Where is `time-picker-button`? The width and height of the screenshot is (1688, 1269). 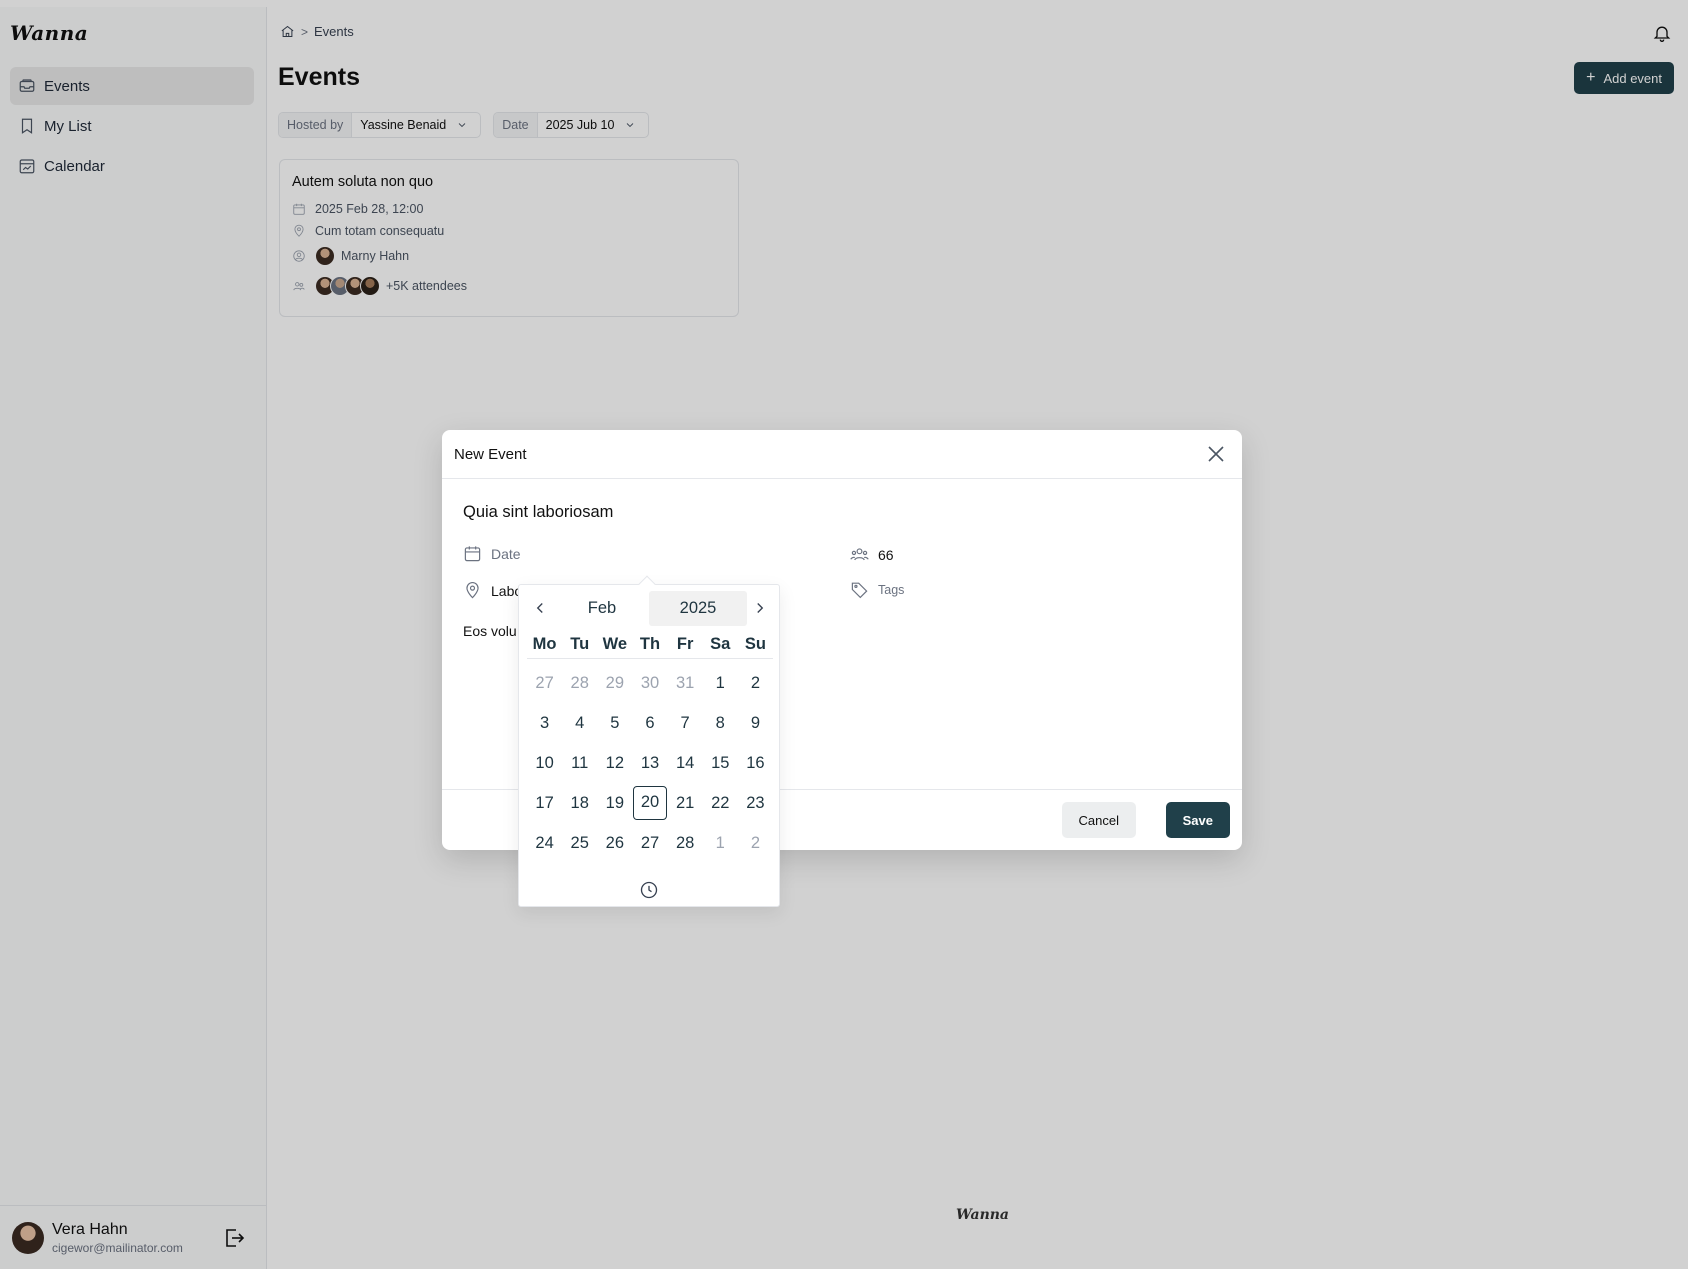 time-picker-button is located at coordinates (649, 890).